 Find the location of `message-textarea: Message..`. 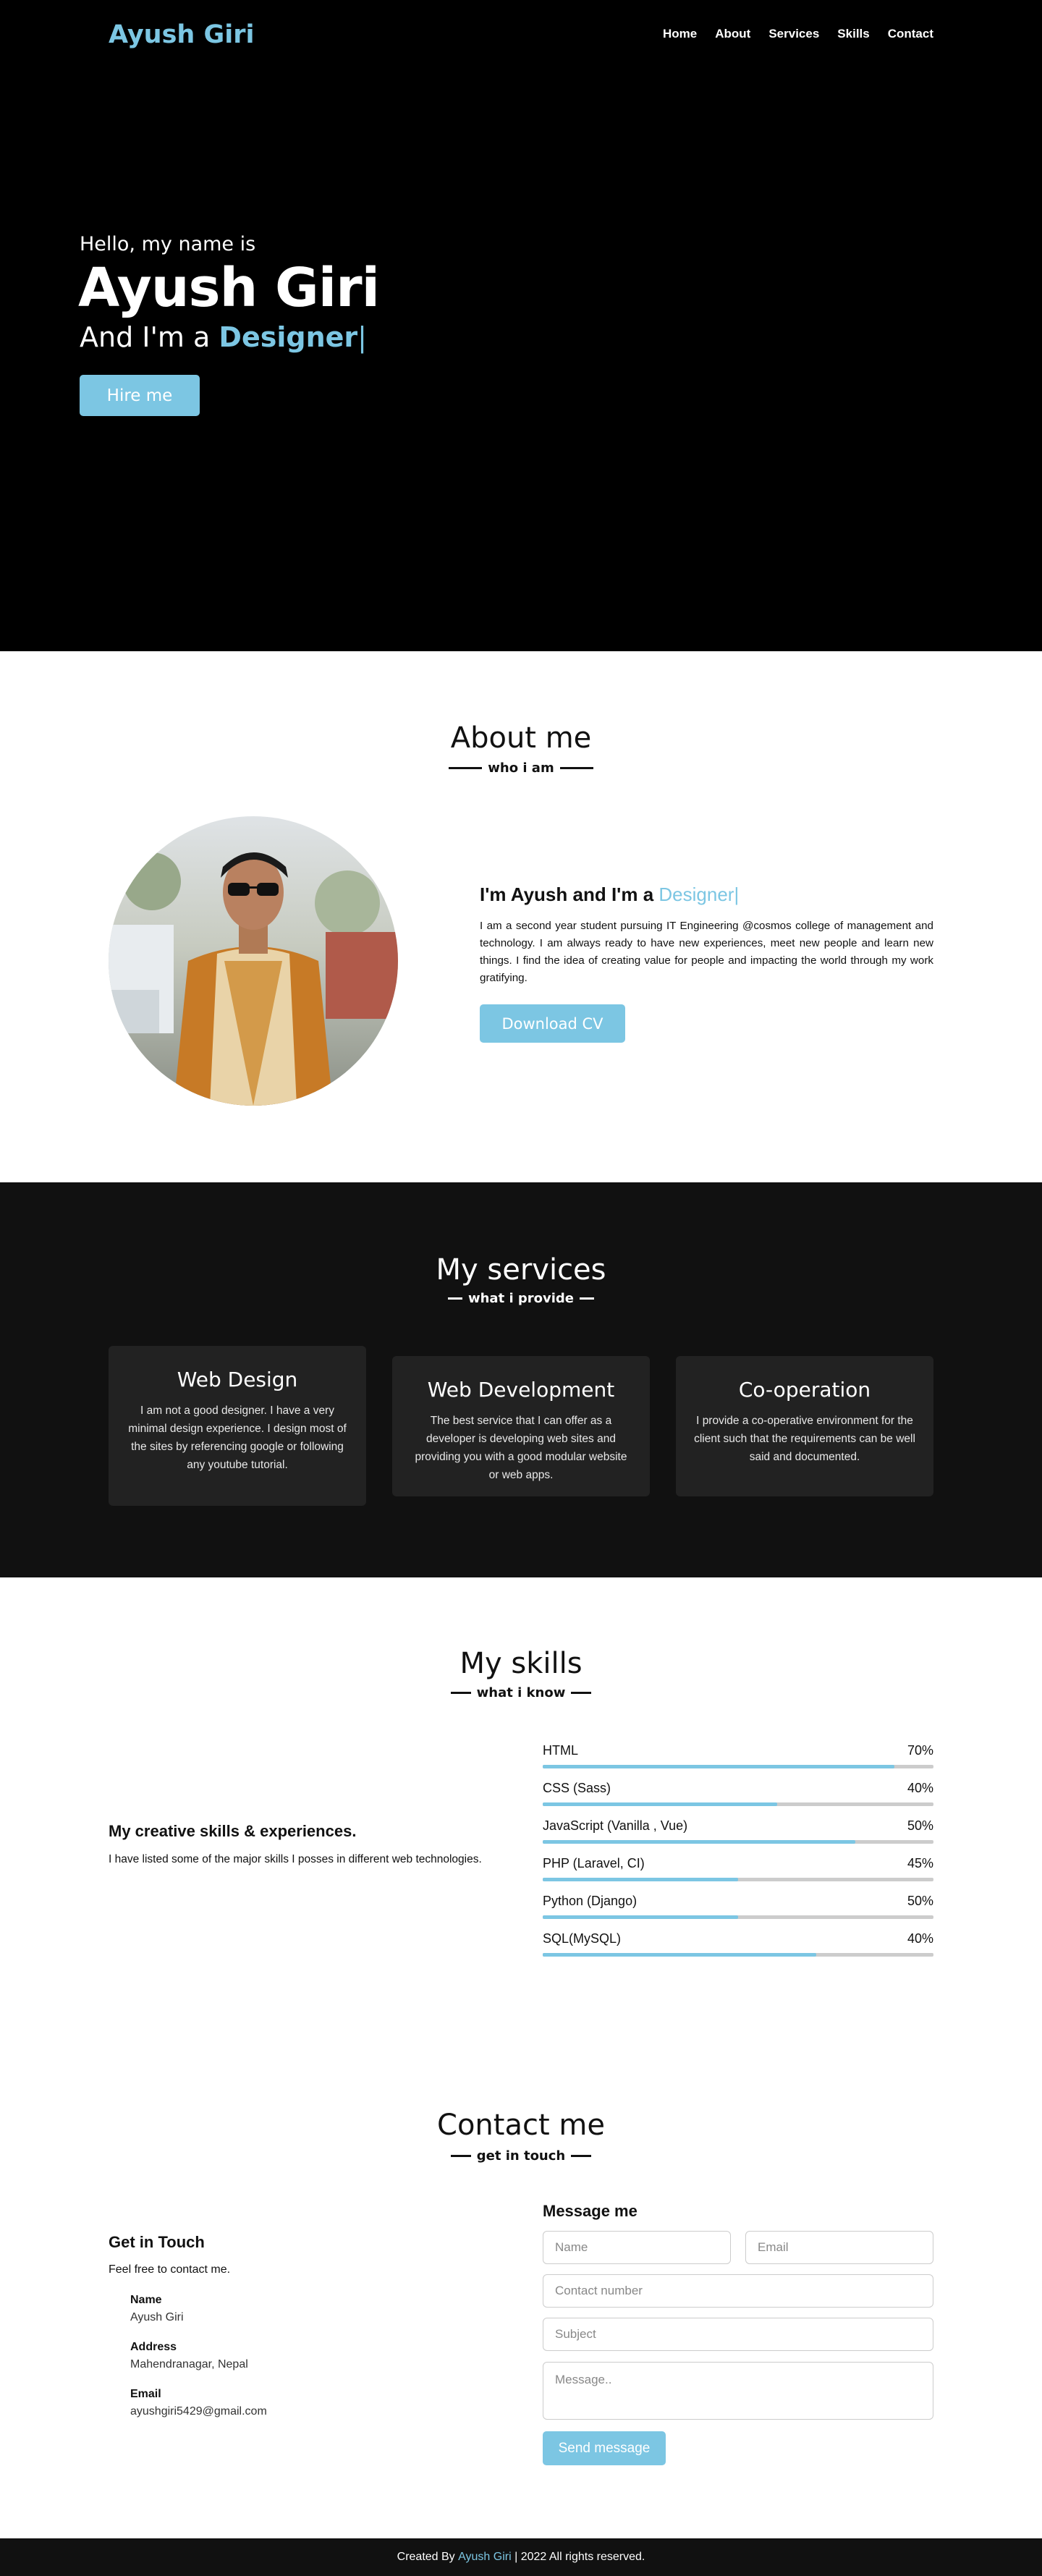

message-textarea: Message.. is located at coordinates (738, 2391).